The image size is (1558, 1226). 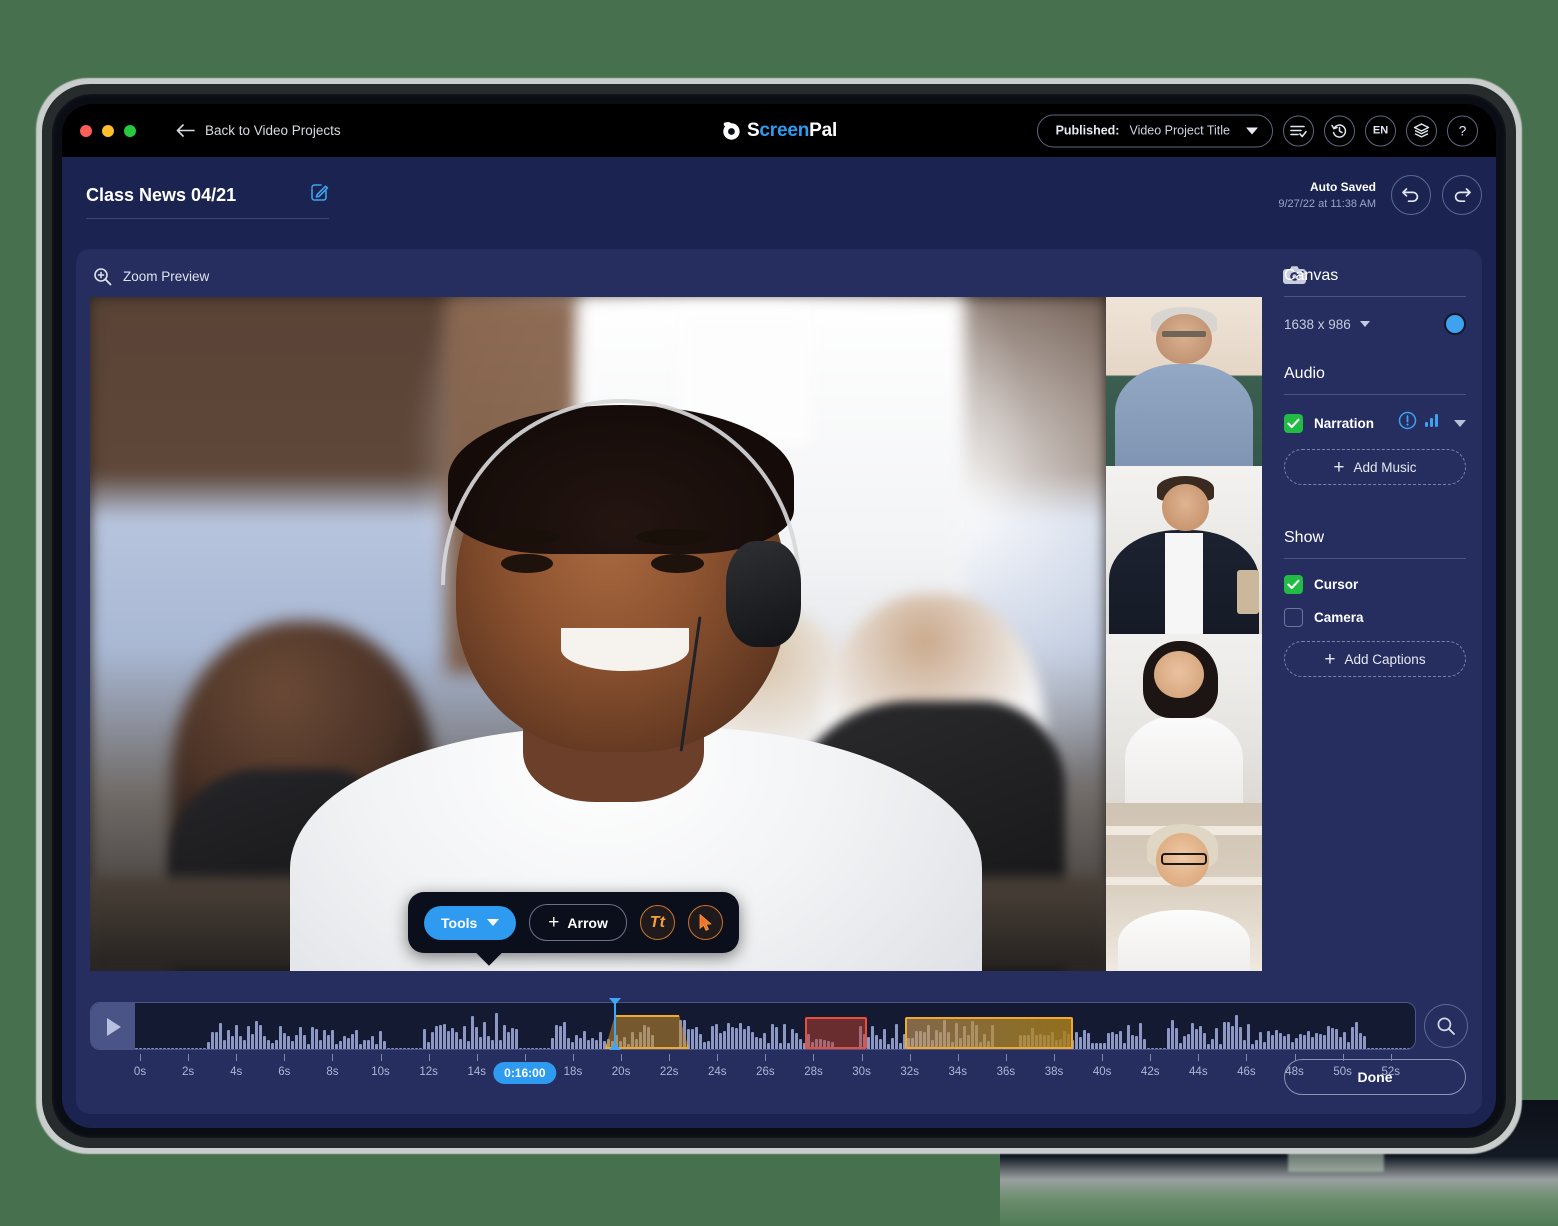 I want to click on cursor-tool-button, so click(x=705, y=922).